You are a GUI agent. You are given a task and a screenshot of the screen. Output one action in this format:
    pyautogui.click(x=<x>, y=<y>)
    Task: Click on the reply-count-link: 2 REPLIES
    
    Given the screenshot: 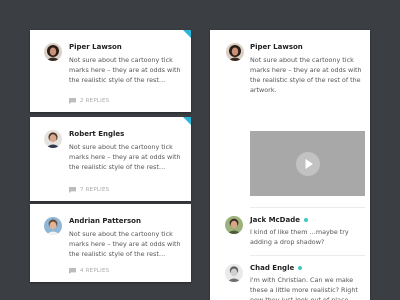 What is the action you would take?
    pyautogui.click(x=89, y=101)
    